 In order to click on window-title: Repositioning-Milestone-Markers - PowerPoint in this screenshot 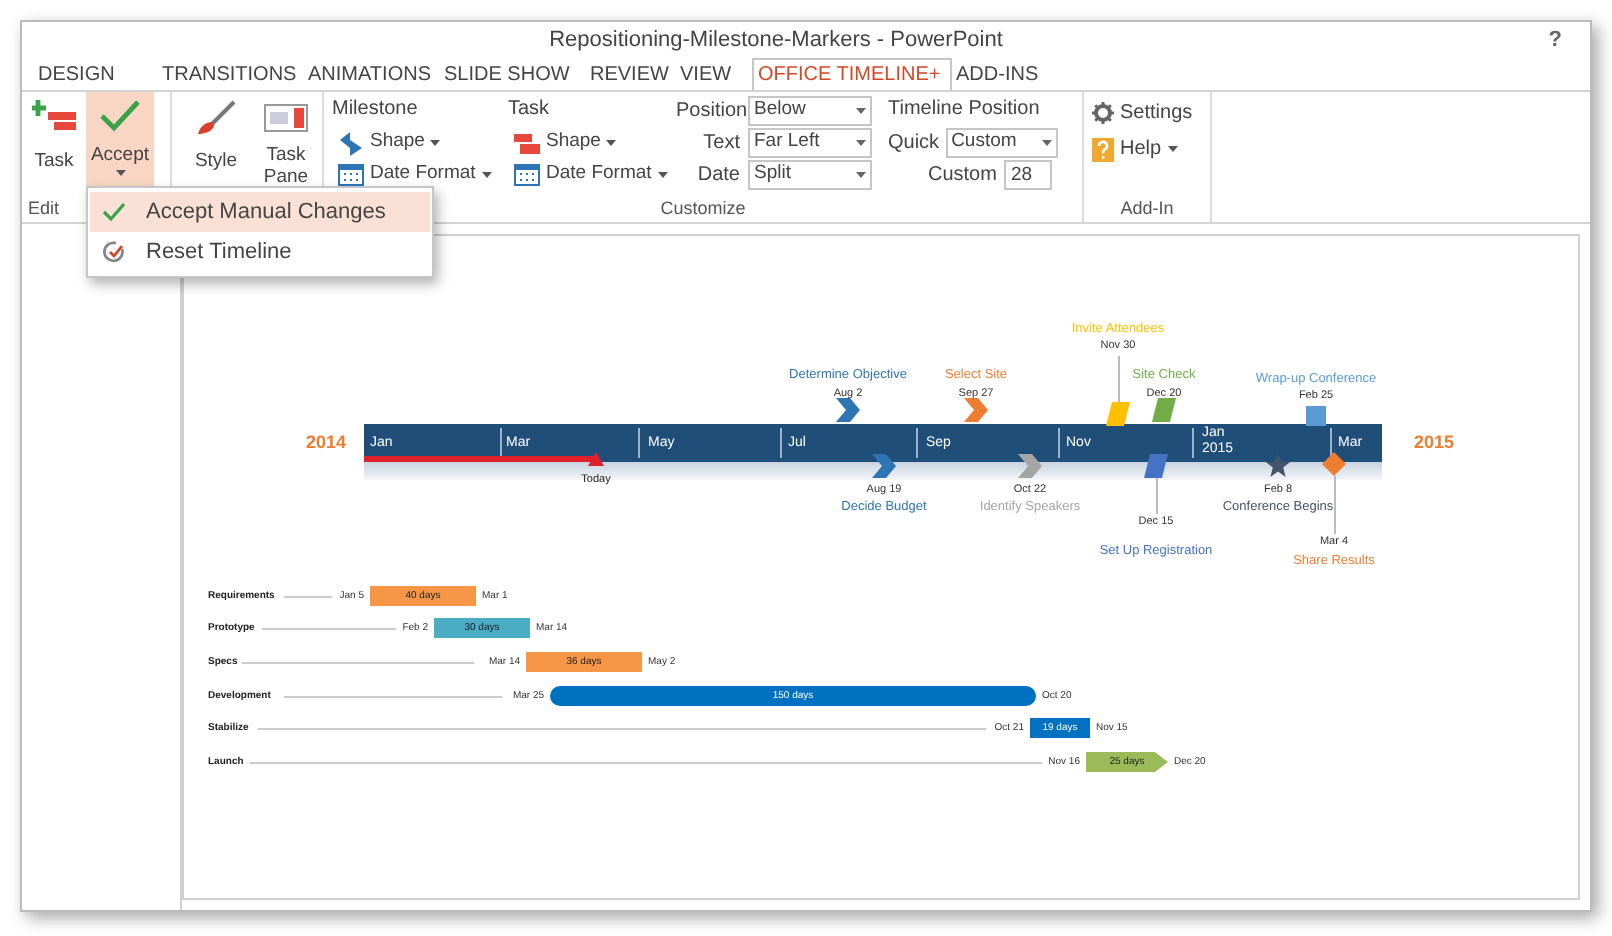, I will do `click(776, 40)`.